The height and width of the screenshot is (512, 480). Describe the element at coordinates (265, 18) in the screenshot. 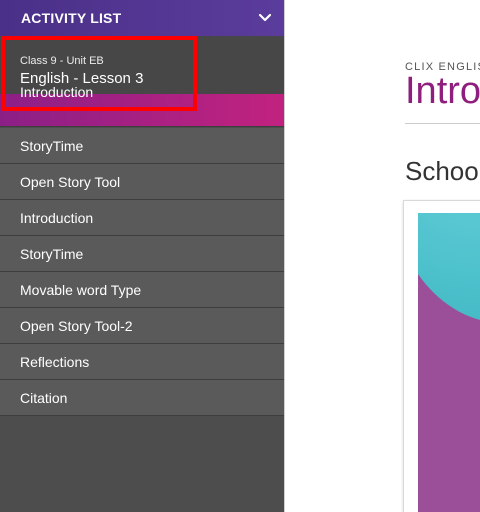

I see `chevron-down-icon` at that location.